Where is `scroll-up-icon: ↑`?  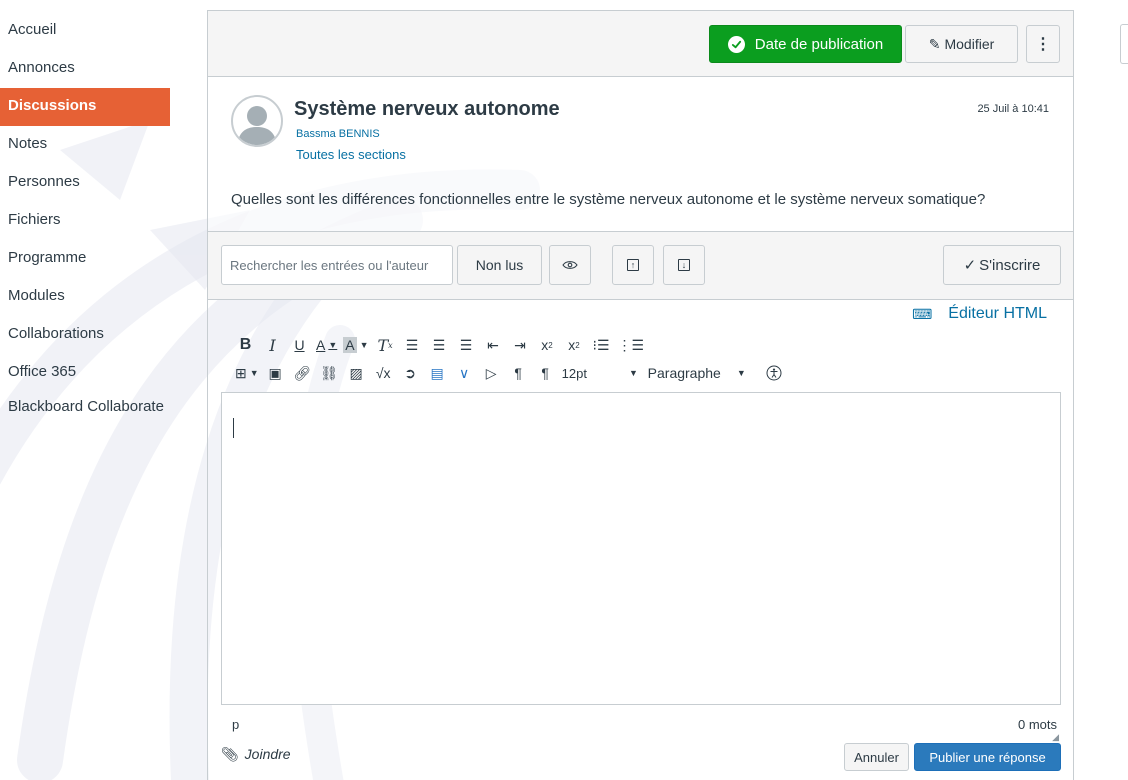
scroll-up-icon: ↑ is located at coordinates (633, 265).